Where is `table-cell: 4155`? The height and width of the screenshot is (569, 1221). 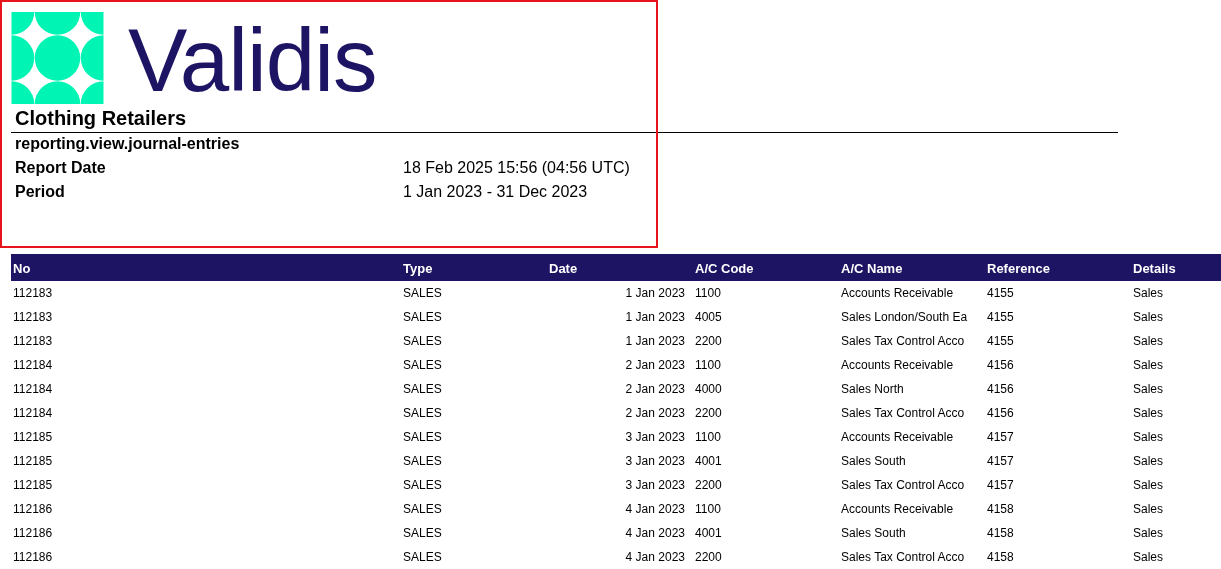 table-cell: 4155 is located at coordinates (1058, 293).